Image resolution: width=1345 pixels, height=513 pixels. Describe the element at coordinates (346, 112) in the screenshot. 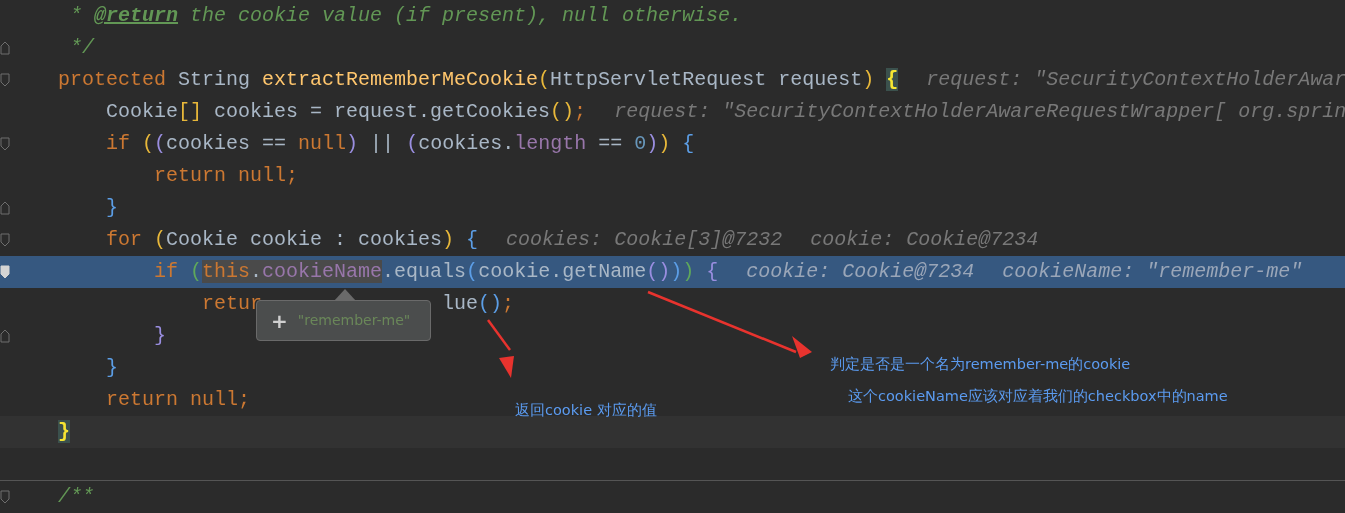

I see `code-line: Cookie[] cookies = request.getCookies();` at that location.